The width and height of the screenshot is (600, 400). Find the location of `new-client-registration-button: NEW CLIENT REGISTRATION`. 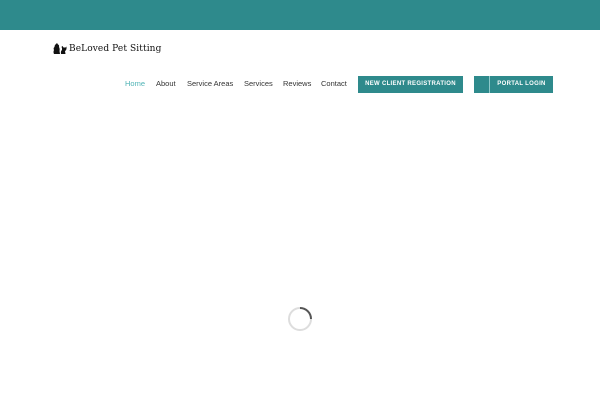

new-client-registration-button: NEW CLIENT REGISTRATION is located at coordinates (410, 84).